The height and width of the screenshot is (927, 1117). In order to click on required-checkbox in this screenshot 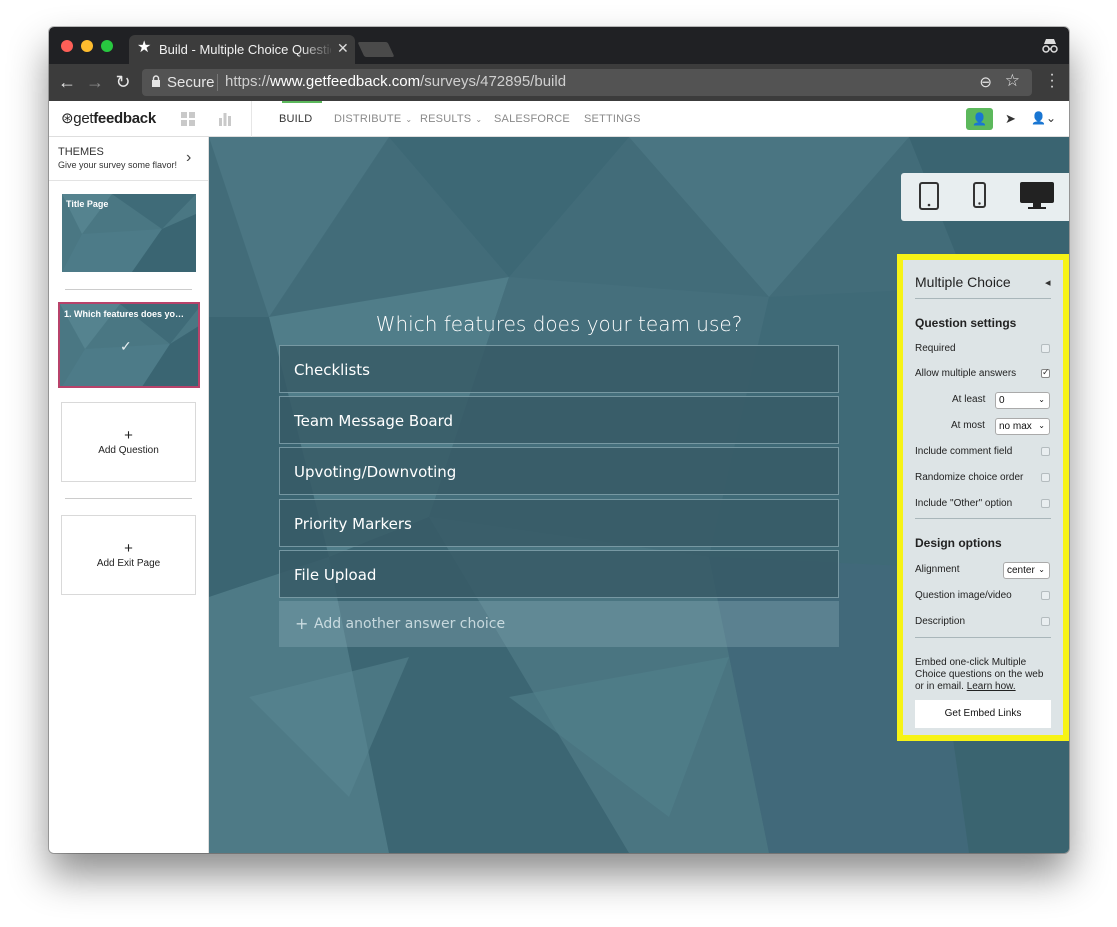, I will do `click(1045, 348)`.